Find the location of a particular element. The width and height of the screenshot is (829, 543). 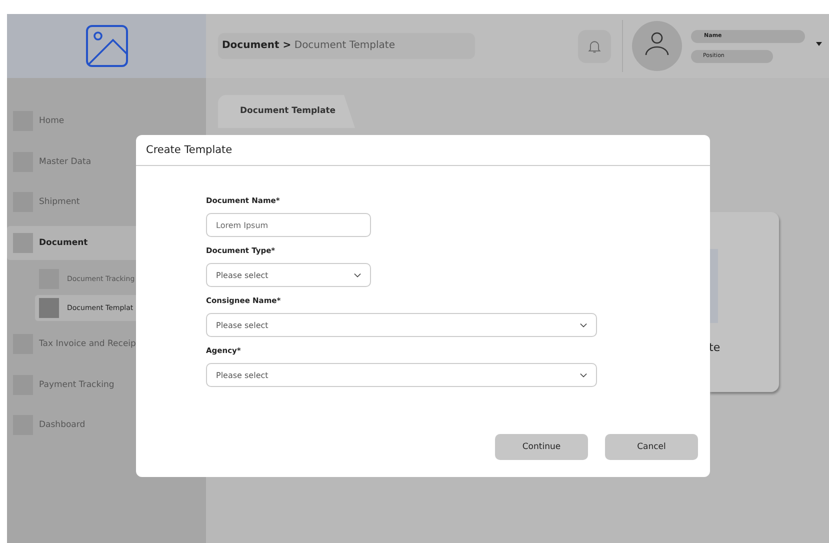

card-title: te is located at coordinates (714, 347).